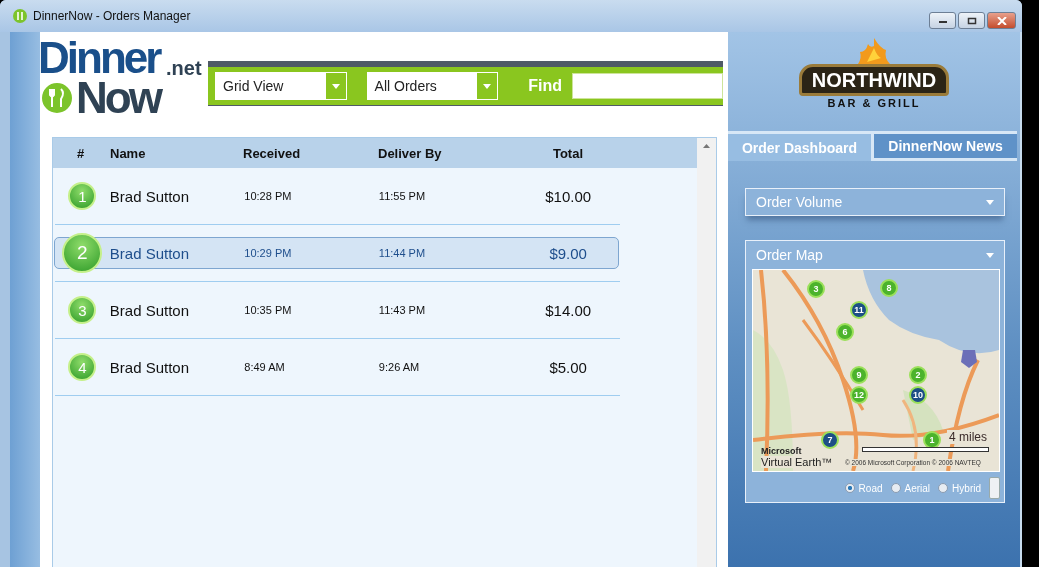 The height and width of the screenshot is (567, 1039). I want to click on received-time: 8:49 AM, so click(265, 367).